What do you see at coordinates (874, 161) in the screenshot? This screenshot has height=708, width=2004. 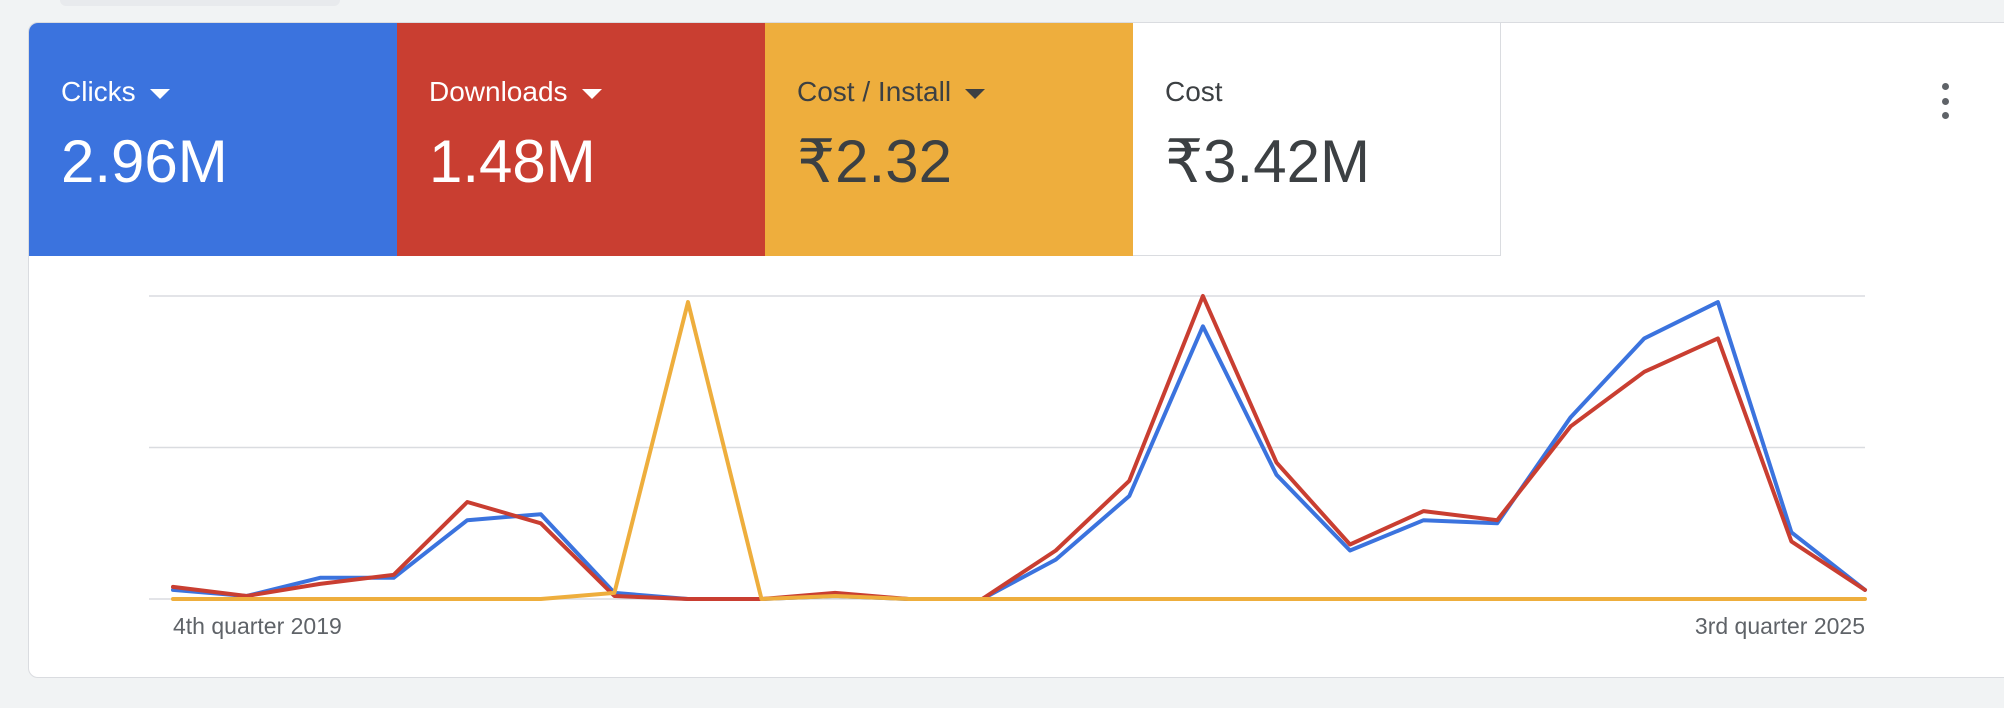 I see `metric-value: ₹2.32` at bounding box center [874, 161].